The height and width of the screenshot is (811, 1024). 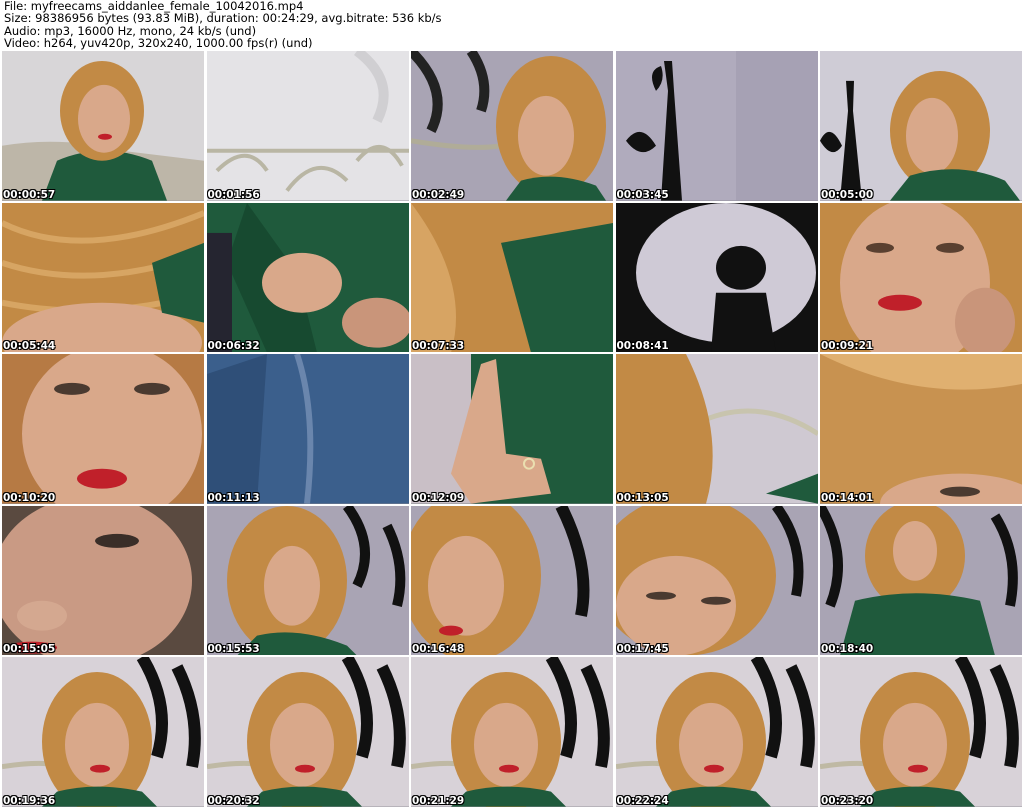 What do you see at coordinates (642, 800) in the screenshot?
I see `thumbnail-timestamp: 00:22:24` at bounding box center [642, 800].